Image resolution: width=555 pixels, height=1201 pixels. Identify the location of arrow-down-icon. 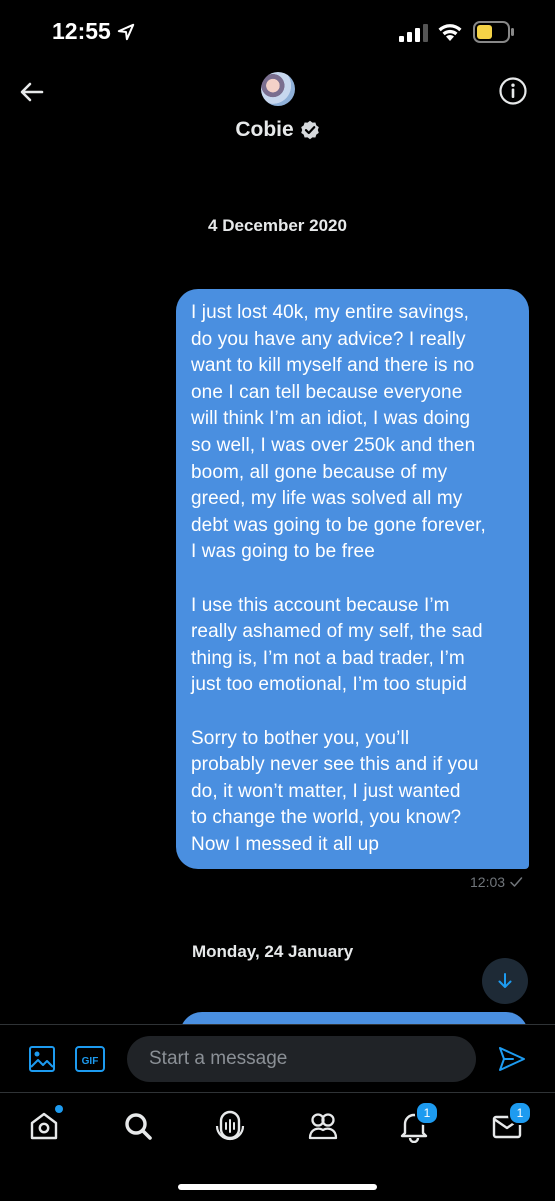
(505, 980).